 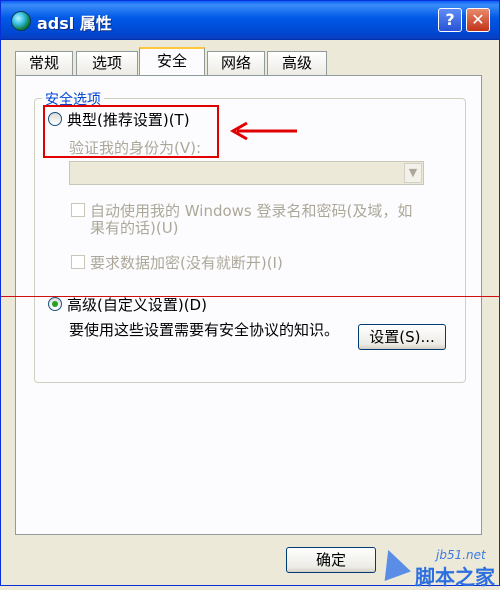 What do you see at coordinates (393, 563) in the screenshot?
I see `watermark-logo-icon` at bounding box center [393, 563].